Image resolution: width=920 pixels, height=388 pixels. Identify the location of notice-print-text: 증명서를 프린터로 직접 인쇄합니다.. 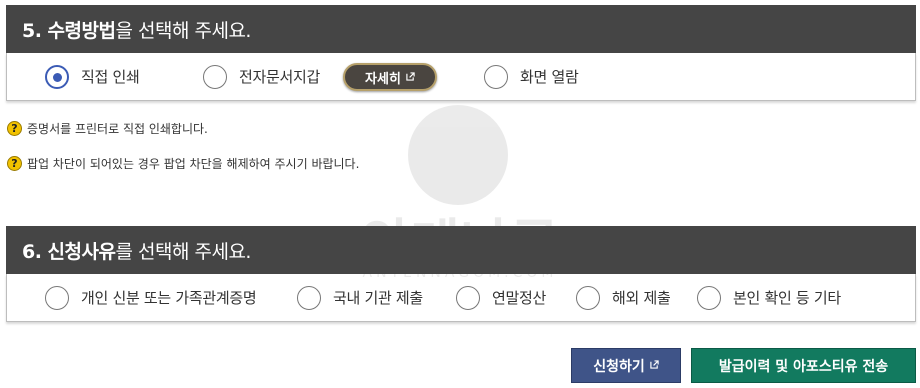
(117, 129).